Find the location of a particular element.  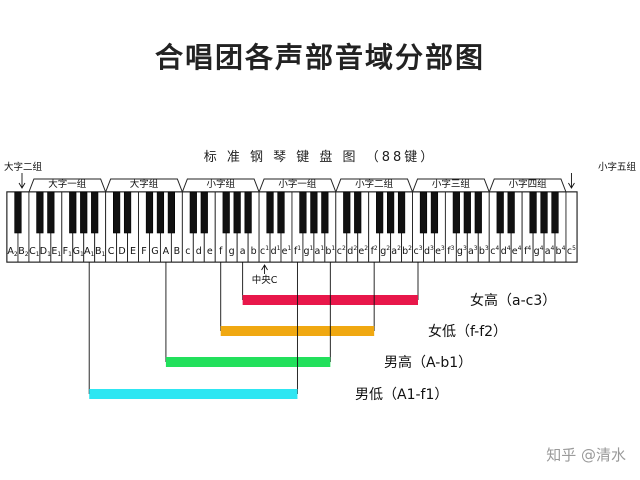

octave-group: 小字组 is located at coordinates (220, 185).